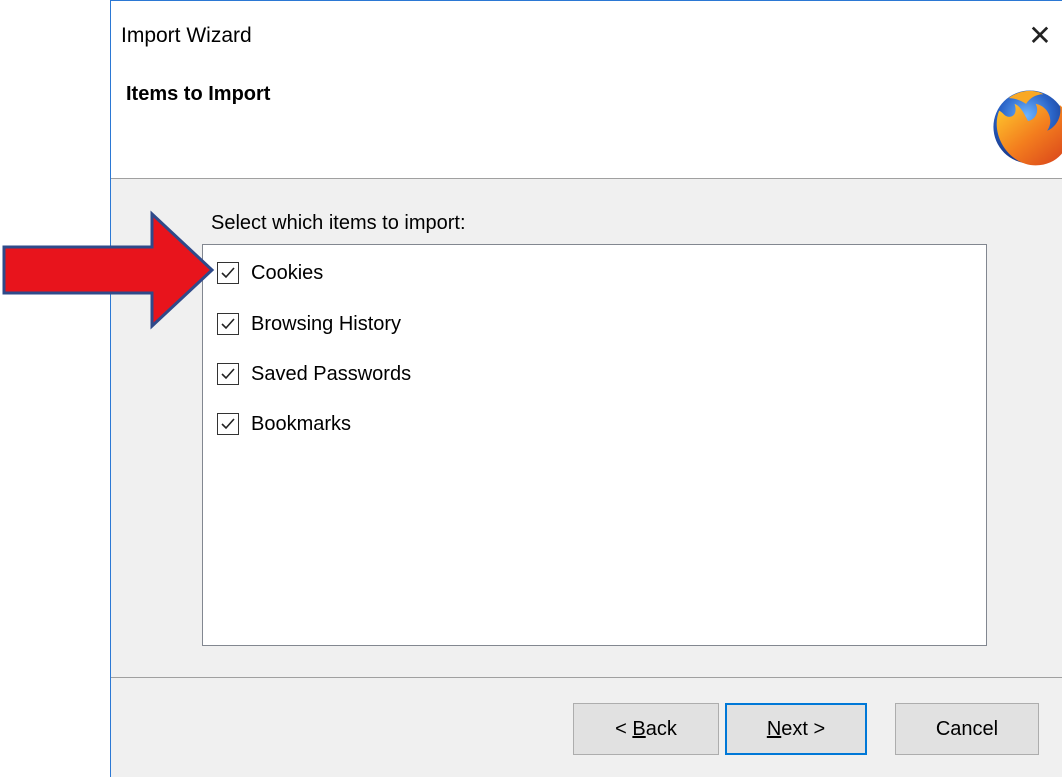 This screenshot has width=1062, height=777. Describe the element at coordinates (639, 728) in the screenshot. I see `back-button-mnemonic: B` at that location.